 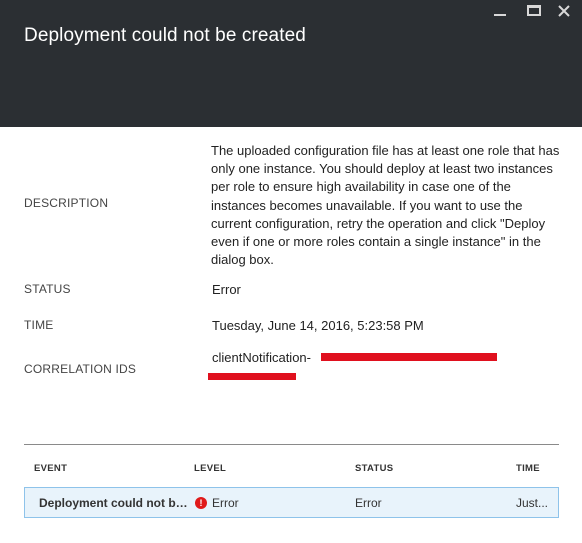 What do you see at coordinates (201, 503) in the screenshot?
I see `error-icon: !` at bounding box center [201, 503].